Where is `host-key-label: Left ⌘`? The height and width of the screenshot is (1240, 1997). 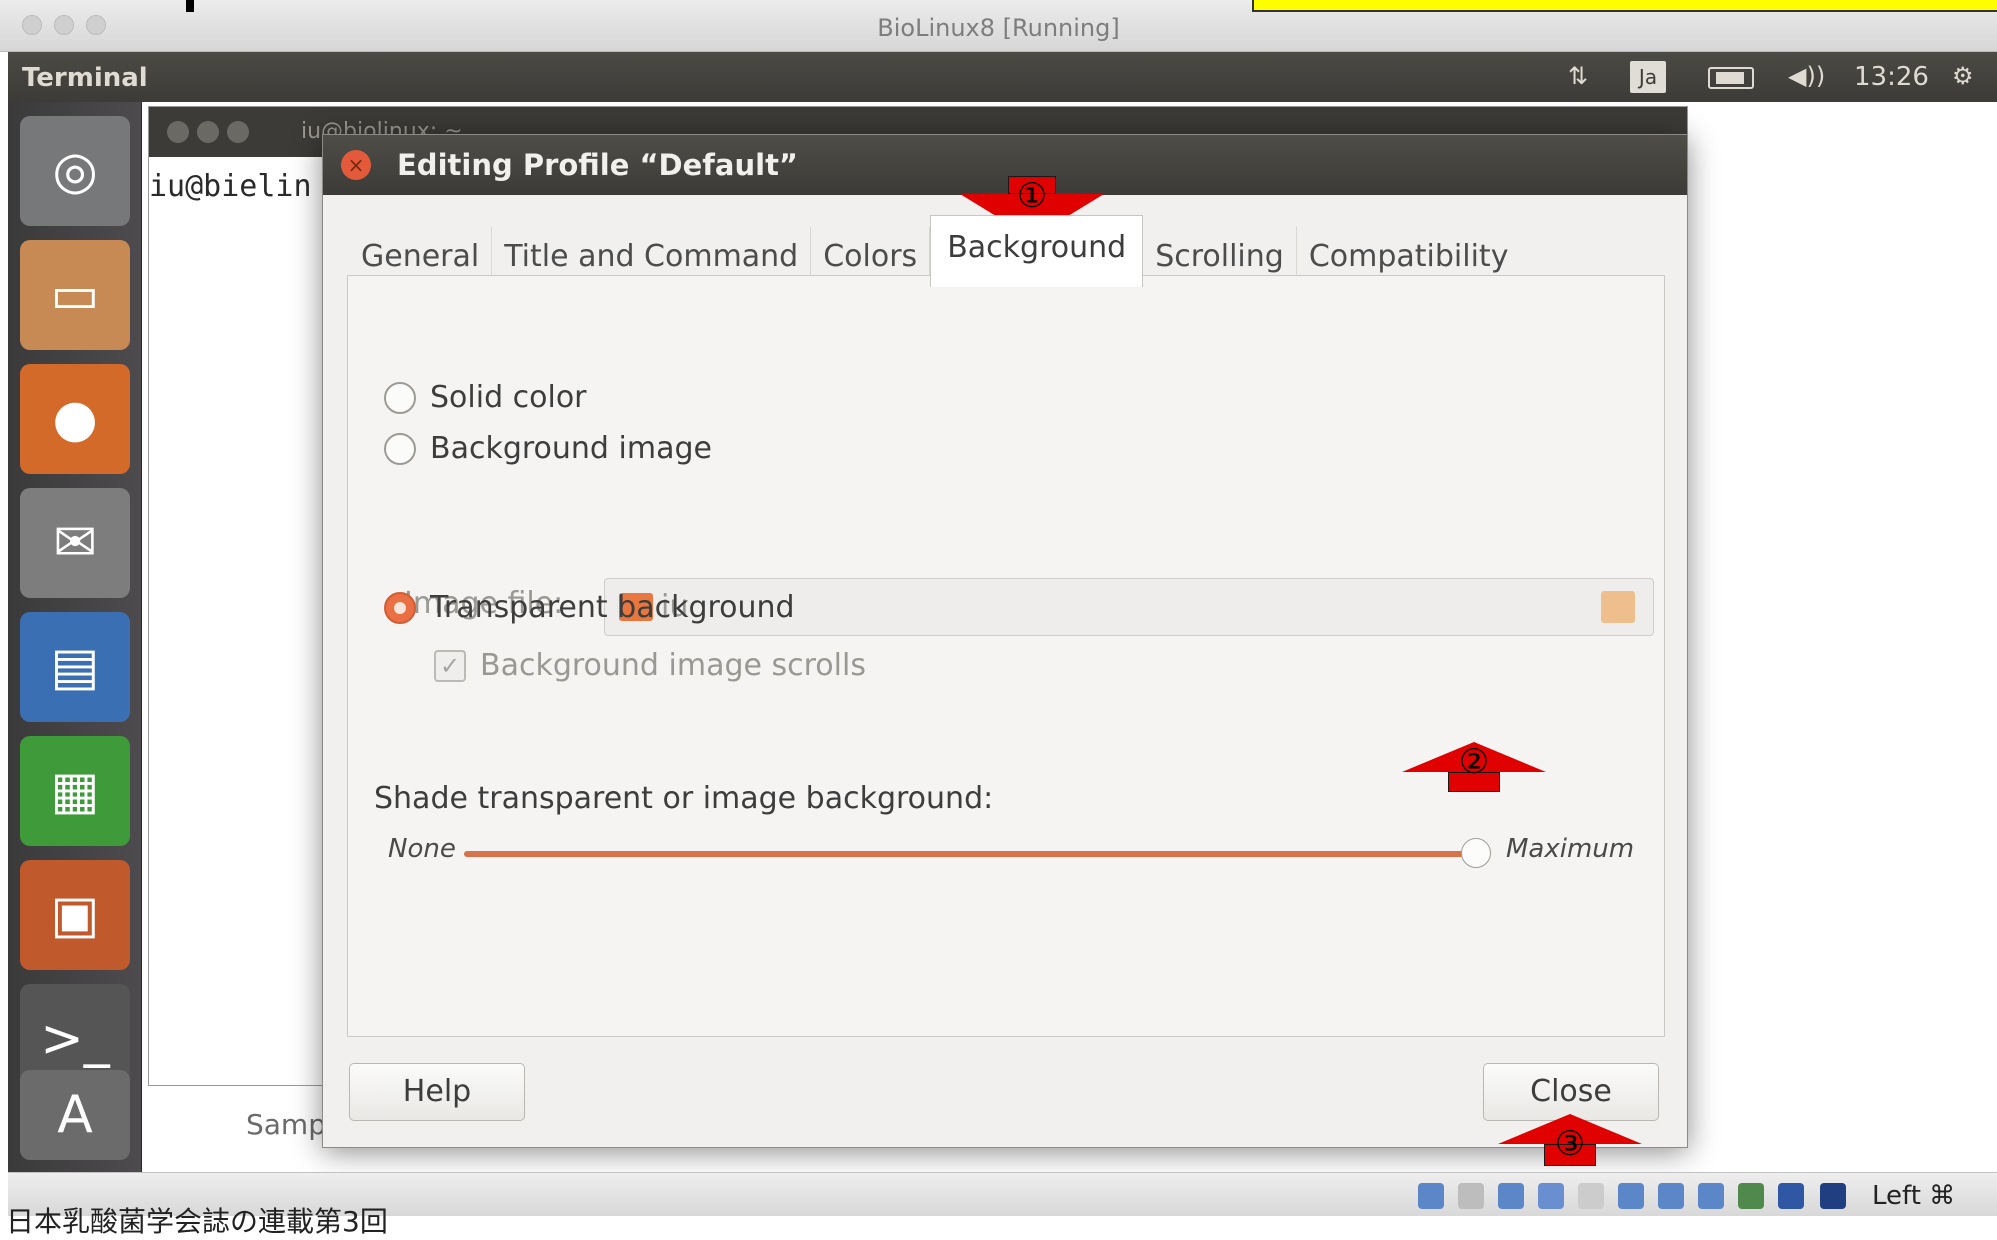 host-key-label: Left ⌘ is located at coordinates (1914, 1196).